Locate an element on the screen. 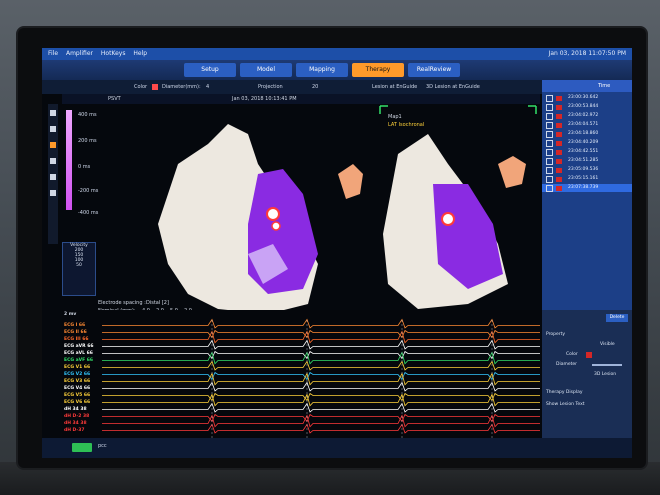  delete-button: Delete is located at coordinates (617, 318).